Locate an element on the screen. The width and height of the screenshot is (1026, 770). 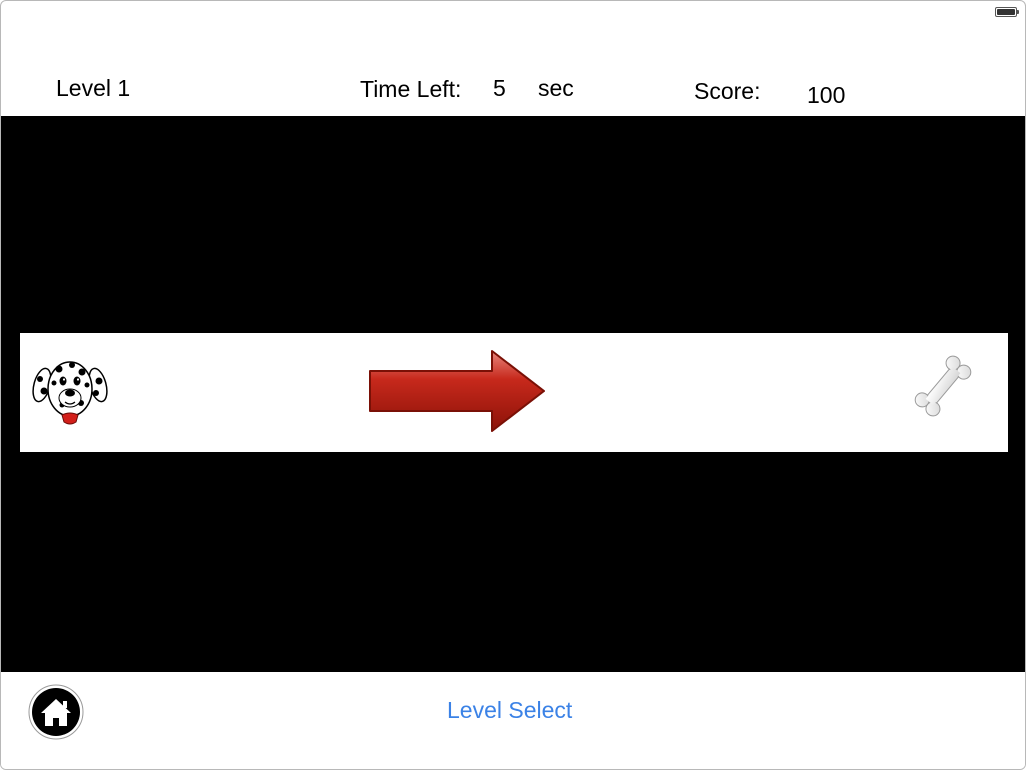
battery-full-icon is located at coordinates (1007, 12).